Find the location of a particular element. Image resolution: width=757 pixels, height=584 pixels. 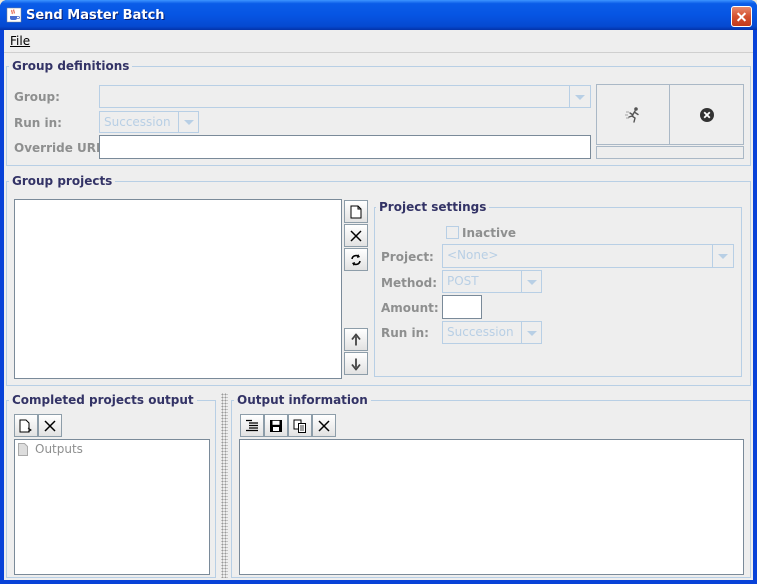

run-in-combo-arrow is located at coordinates (188, 122).